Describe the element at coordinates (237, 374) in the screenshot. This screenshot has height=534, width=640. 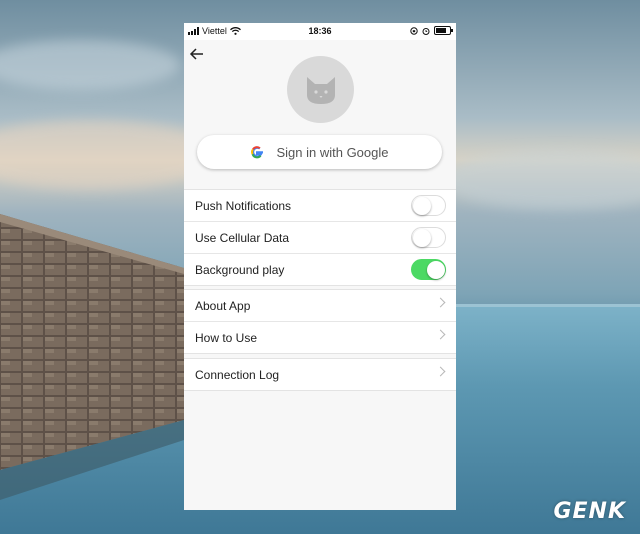
I see `connection-log-label: Connection Log` at that location.